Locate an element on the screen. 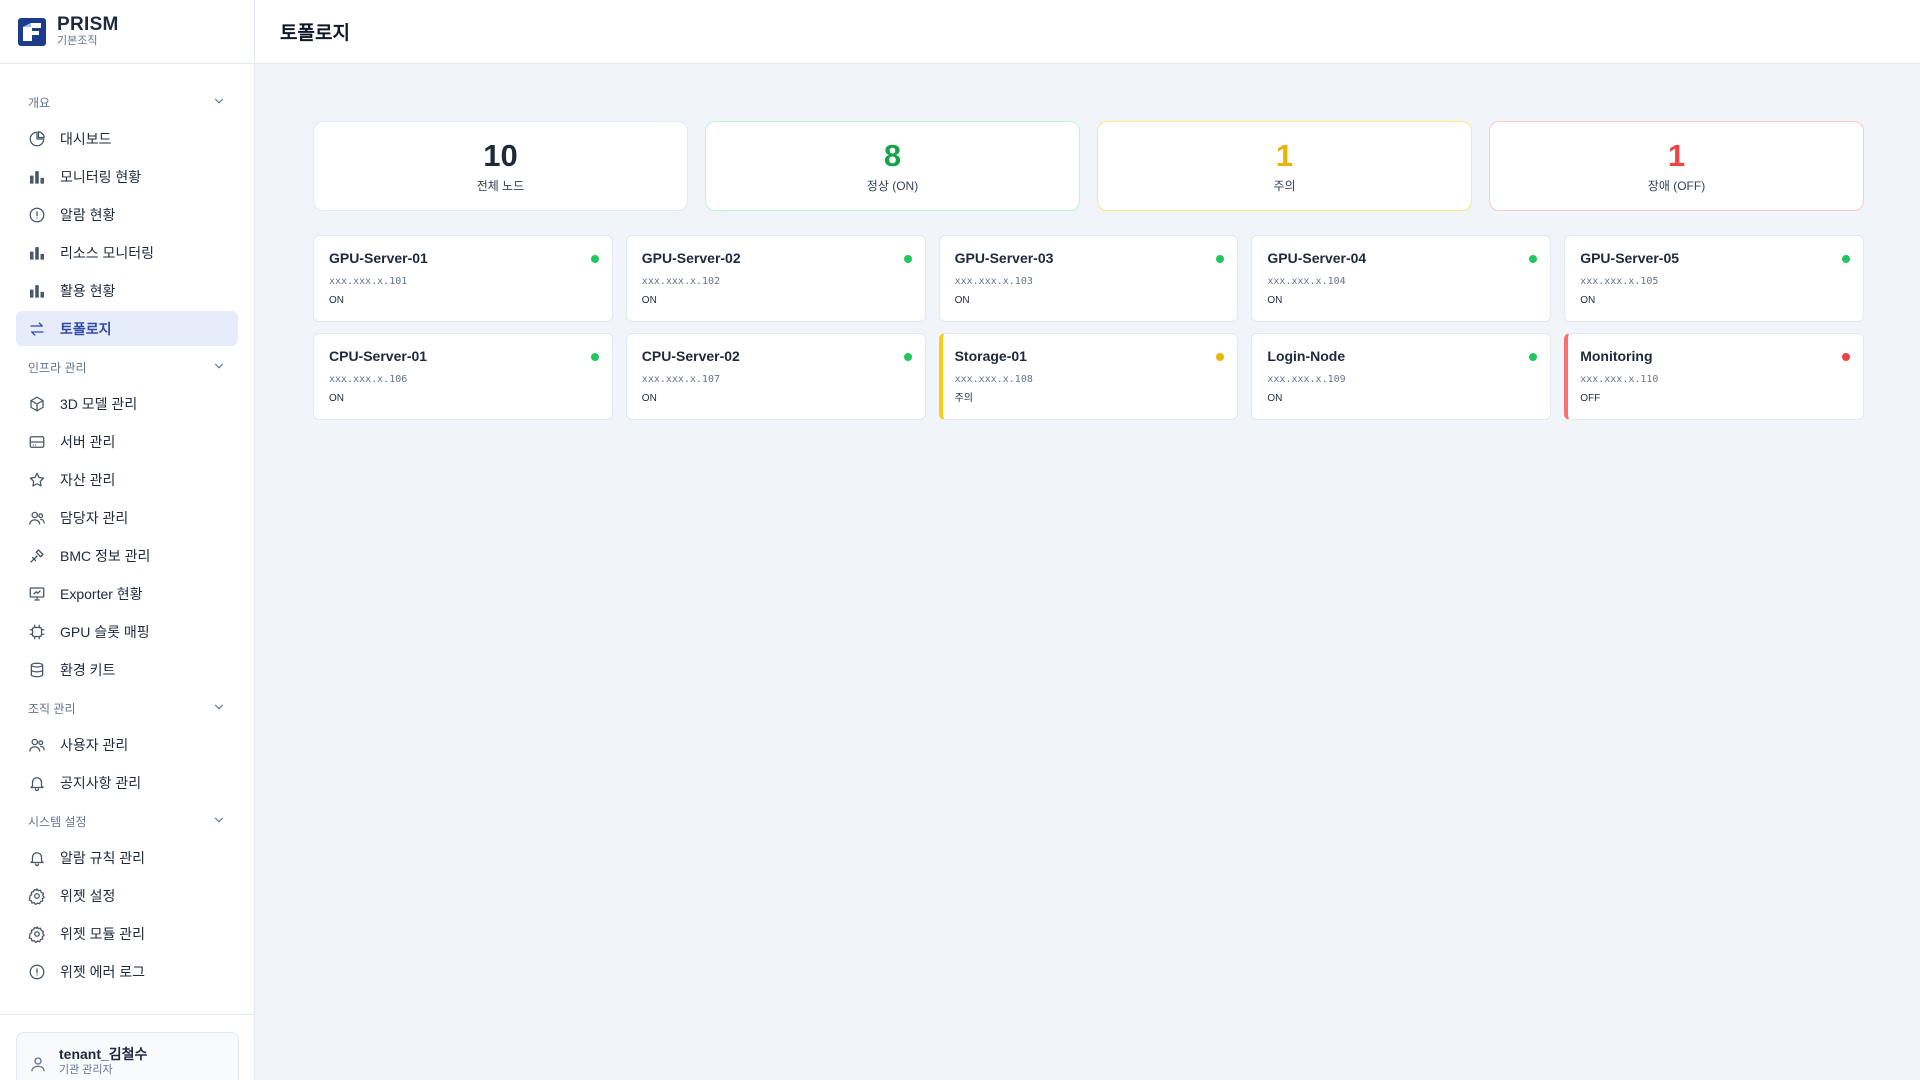 The height and width of the screenshot is (1080, 1920). presentation-icon is located at coordinates (37, 594).